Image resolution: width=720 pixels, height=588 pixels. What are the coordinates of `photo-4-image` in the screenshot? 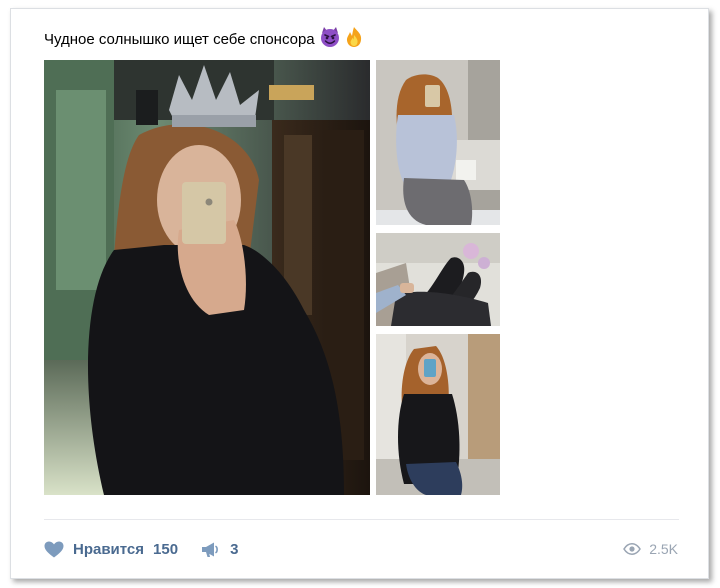 It's located at (438, 414).